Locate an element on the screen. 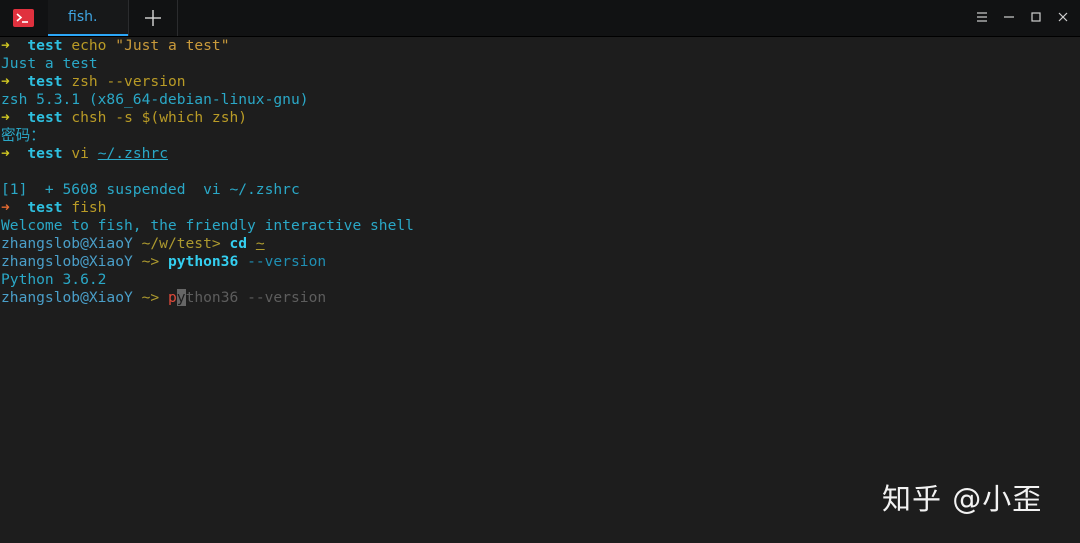  command-args: ~/.zshrc is located at coordinates (132, 153).